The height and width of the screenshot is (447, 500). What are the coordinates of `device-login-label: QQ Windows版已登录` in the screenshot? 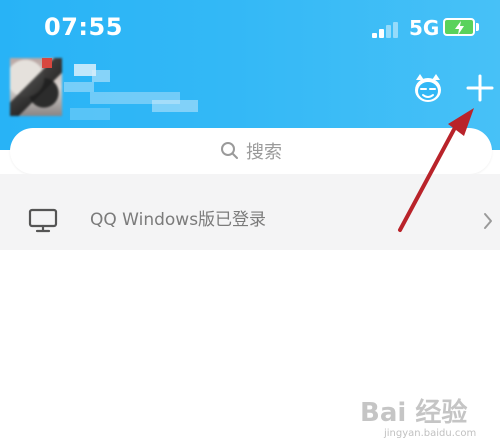 It's located at (178, 220).